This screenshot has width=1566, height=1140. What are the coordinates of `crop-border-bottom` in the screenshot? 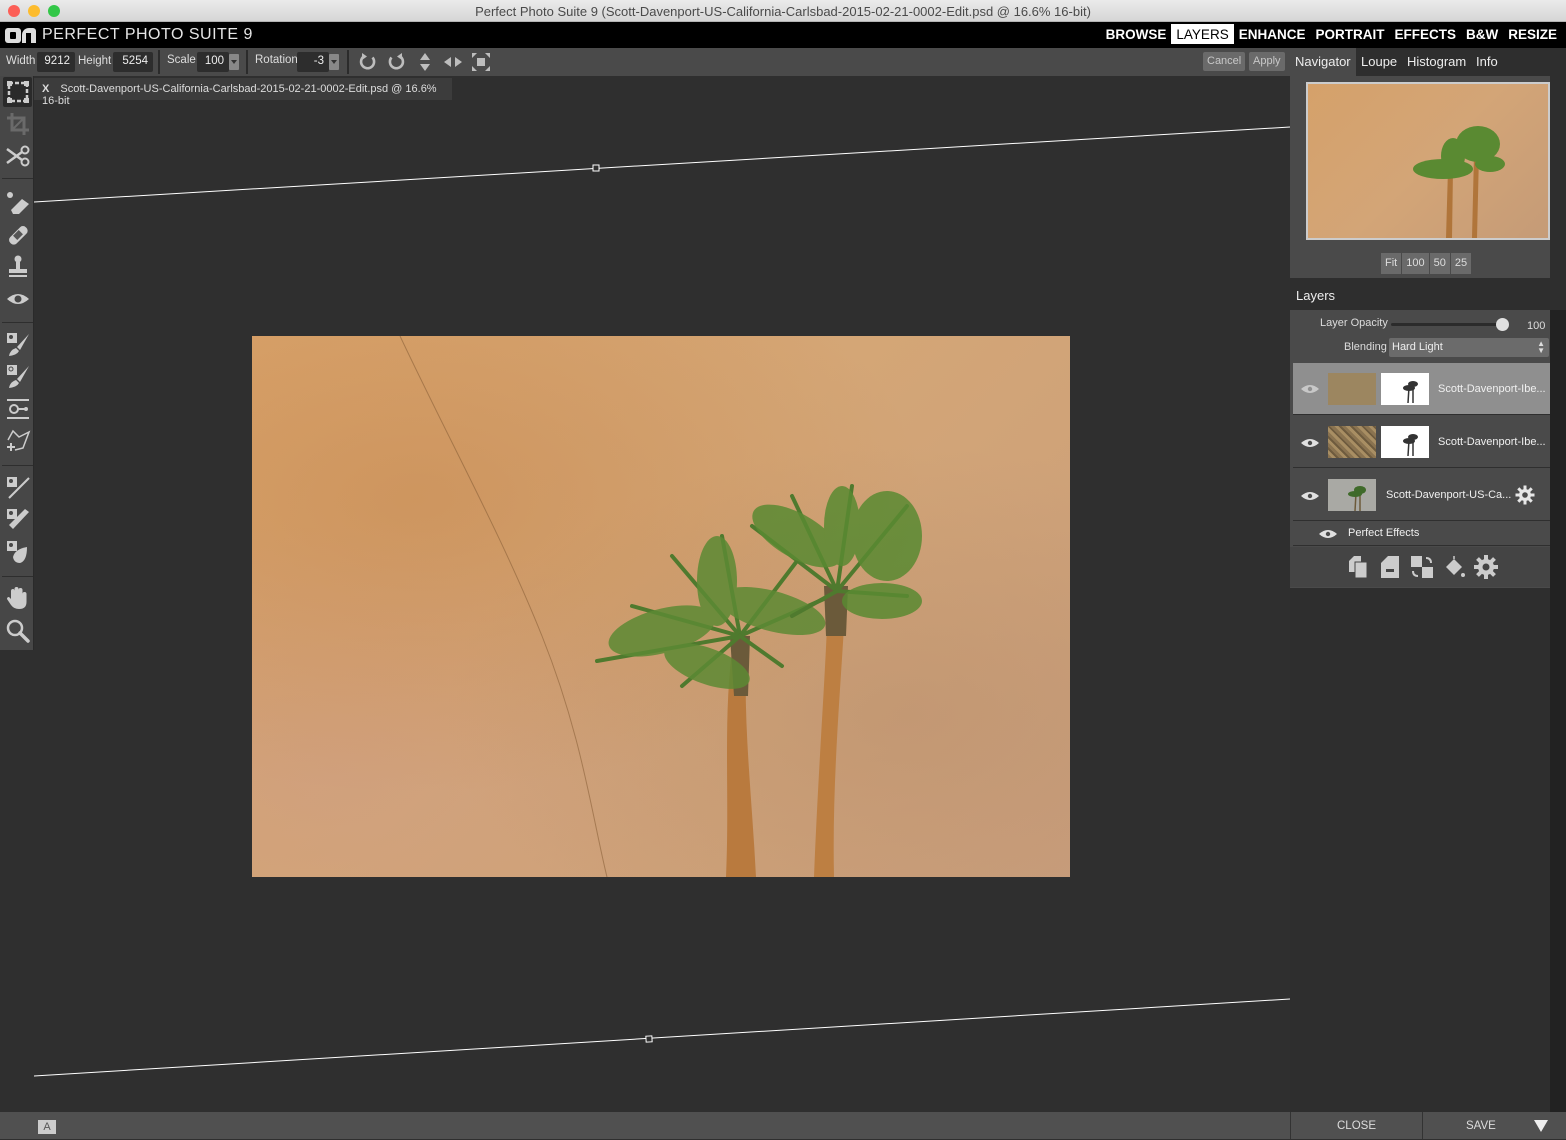 It's located at (662, 1037).